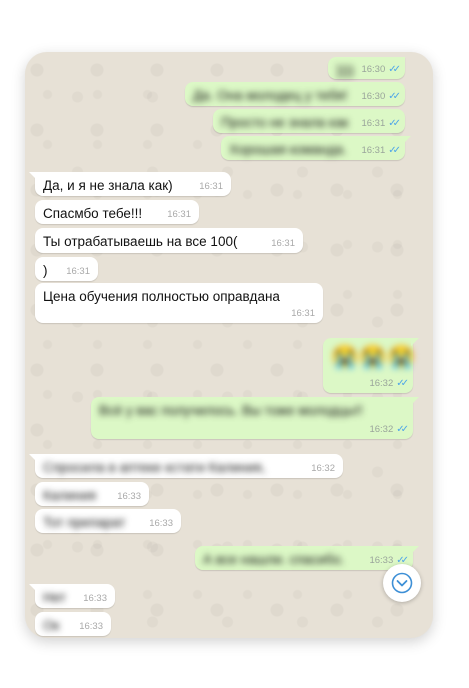 This screenshot has width=469, height=688. What do you see at coordinates (231, 410) in the screenshot?
I see `message-text: Всё у вас получилось. Вы тоже молодцы!!` at bounding box center [231, 410].